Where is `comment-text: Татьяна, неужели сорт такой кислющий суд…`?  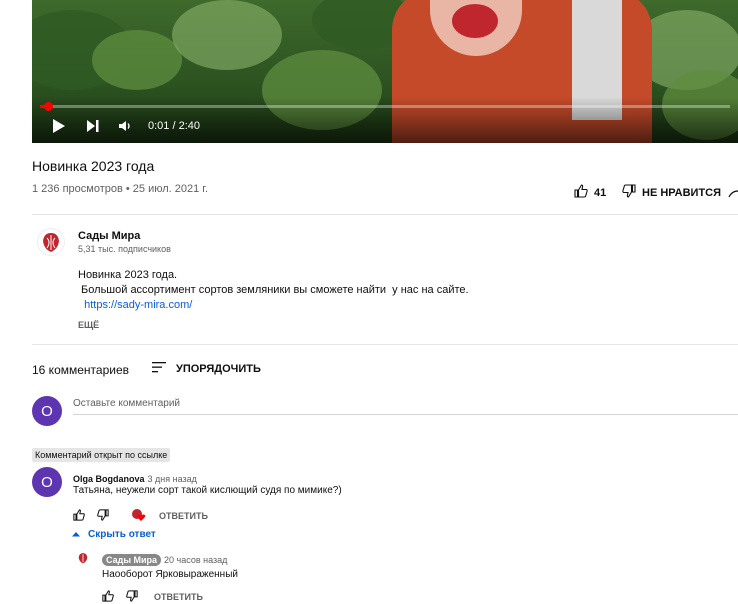
comment-text: Татьяна, неужели сорт такой кислющий суд… is located at coordinates (207, 490).